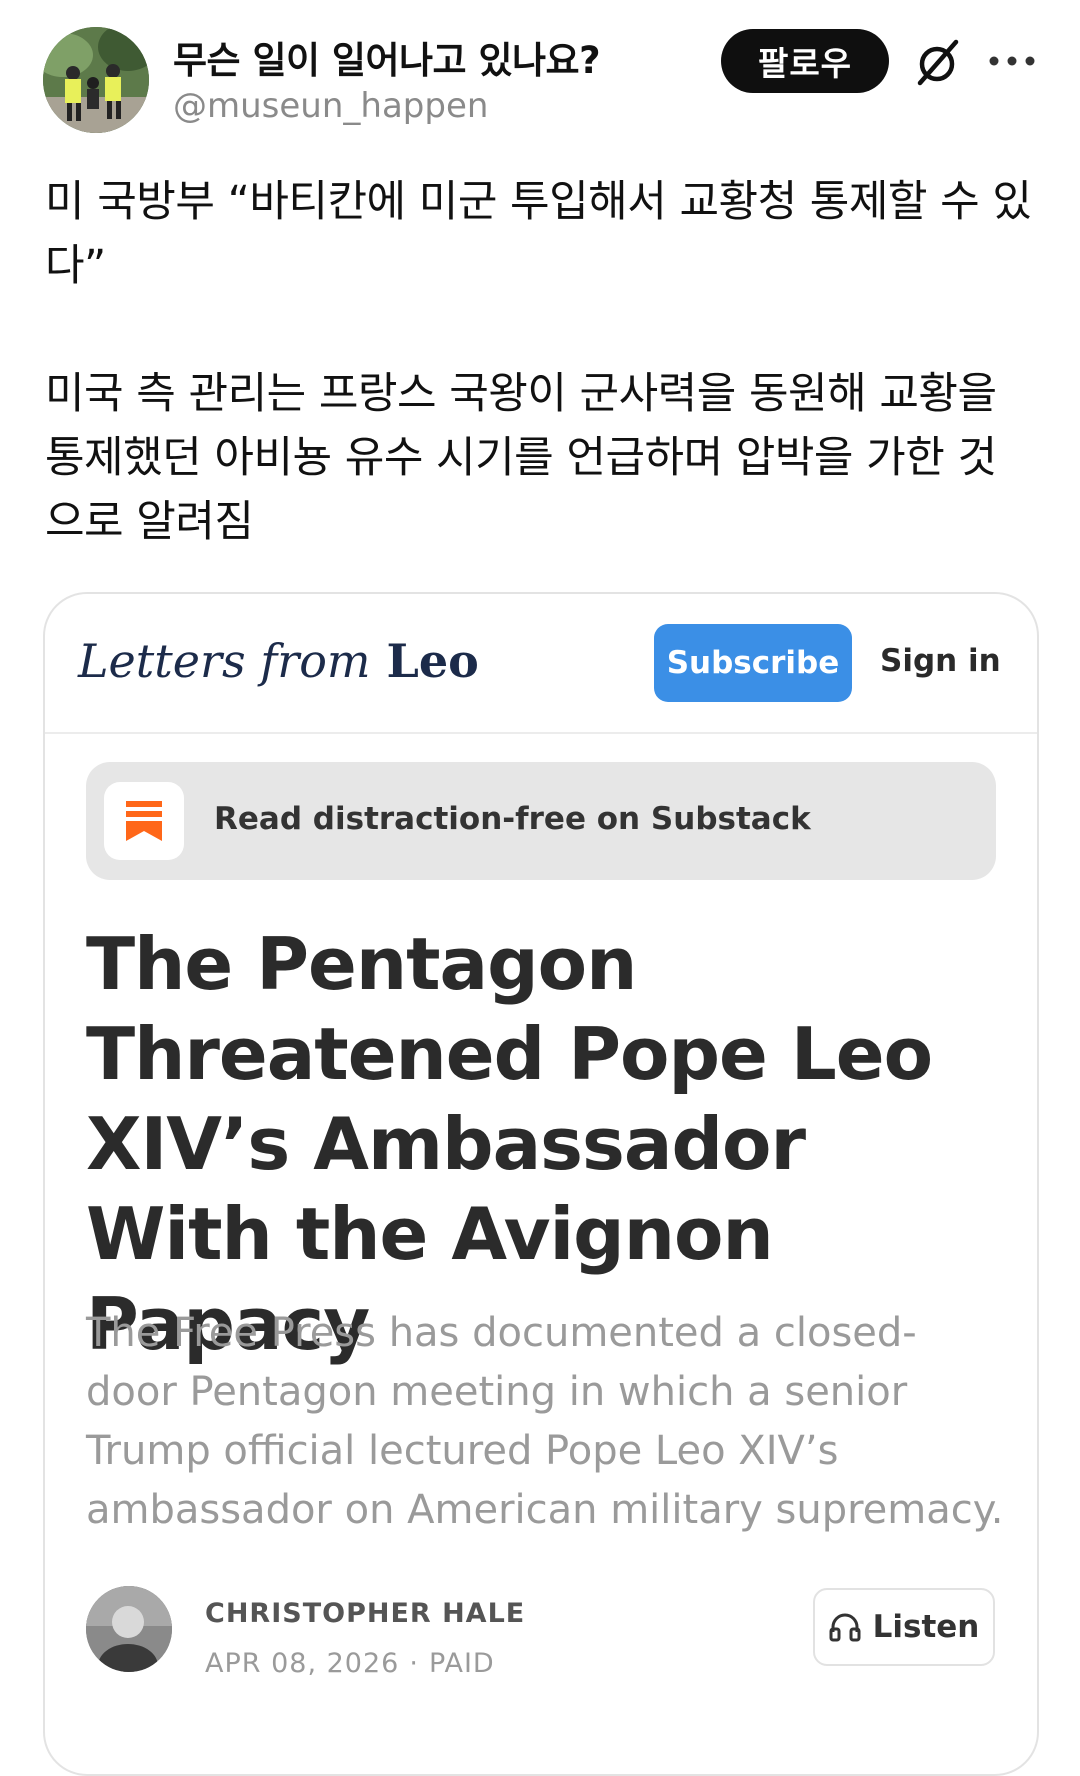 The image size is (1080, 1776). What do you see at coordinates (805, 61) in the screenshot?
I see `follow-button: 팔로우` at bounding box center [805, 61].